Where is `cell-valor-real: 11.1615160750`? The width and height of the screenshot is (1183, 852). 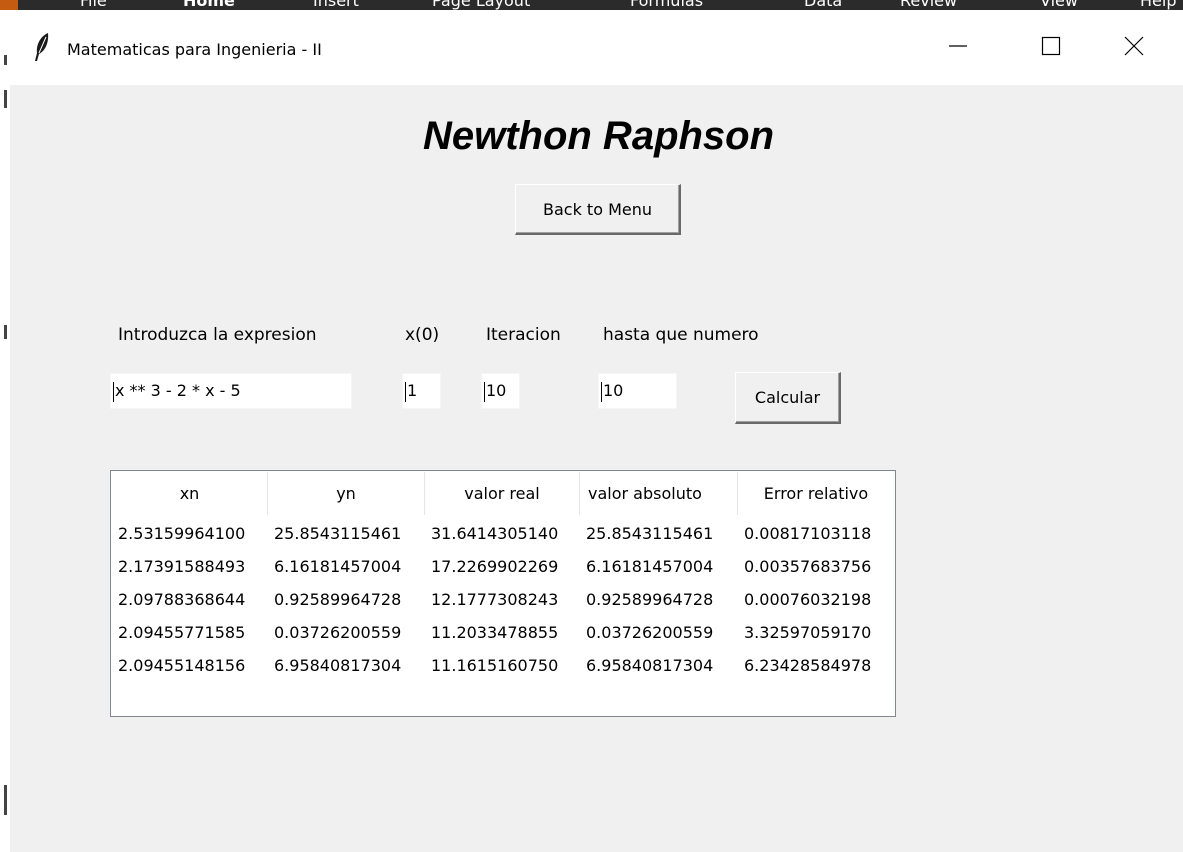 cell-valor-real: 11.1615160750 is located at coordinates (495, 665).